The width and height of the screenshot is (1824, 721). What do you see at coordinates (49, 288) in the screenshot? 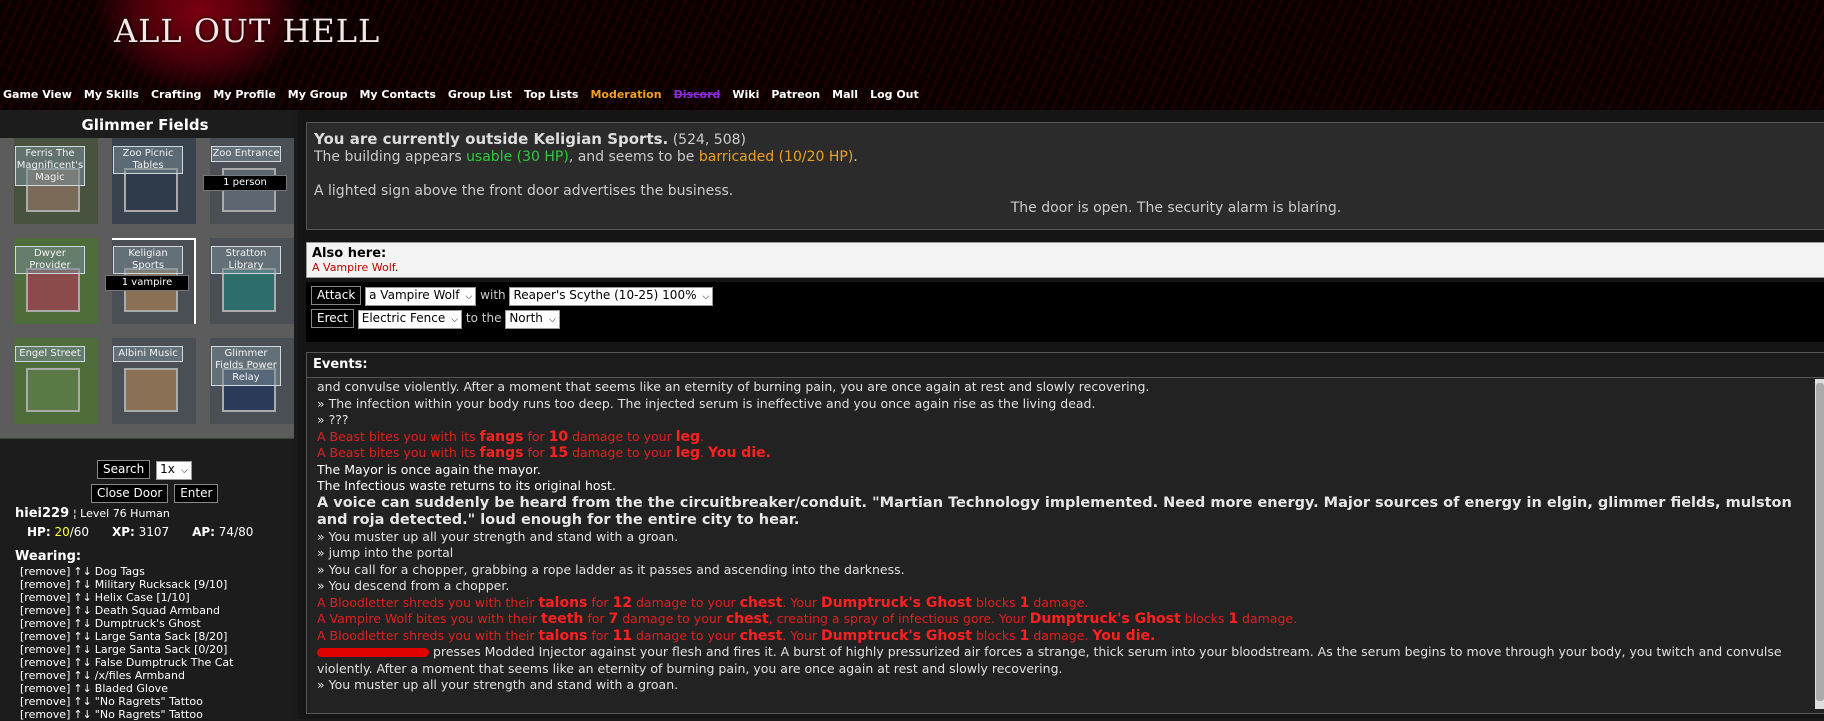
I see `map-cell-dwyer-provider: Dwyer Provider` at bounding box center [49, 288].